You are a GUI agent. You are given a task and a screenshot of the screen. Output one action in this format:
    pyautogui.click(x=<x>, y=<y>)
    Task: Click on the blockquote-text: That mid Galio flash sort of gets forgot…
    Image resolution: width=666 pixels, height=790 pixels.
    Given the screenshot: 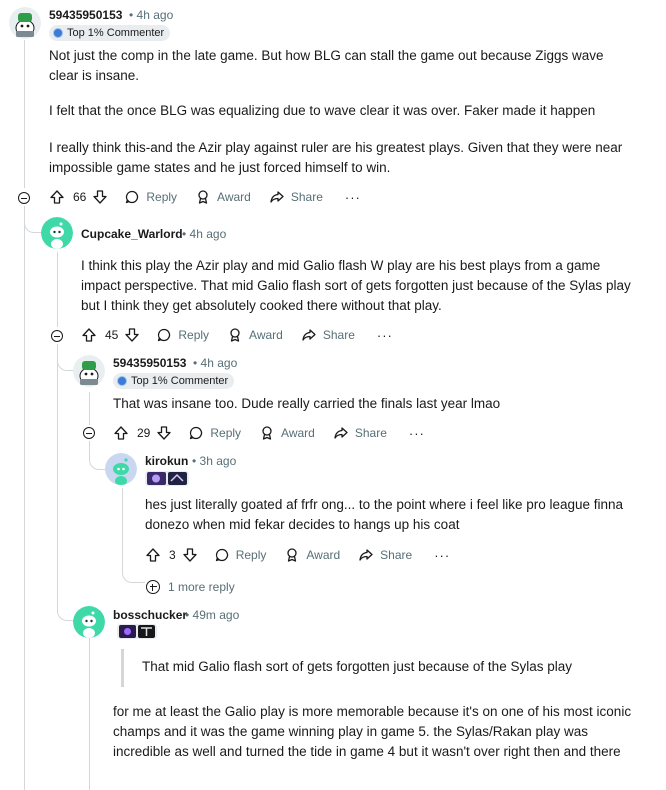 What is the action you would take?
    pyautogui.click(x=357, y=666)
    